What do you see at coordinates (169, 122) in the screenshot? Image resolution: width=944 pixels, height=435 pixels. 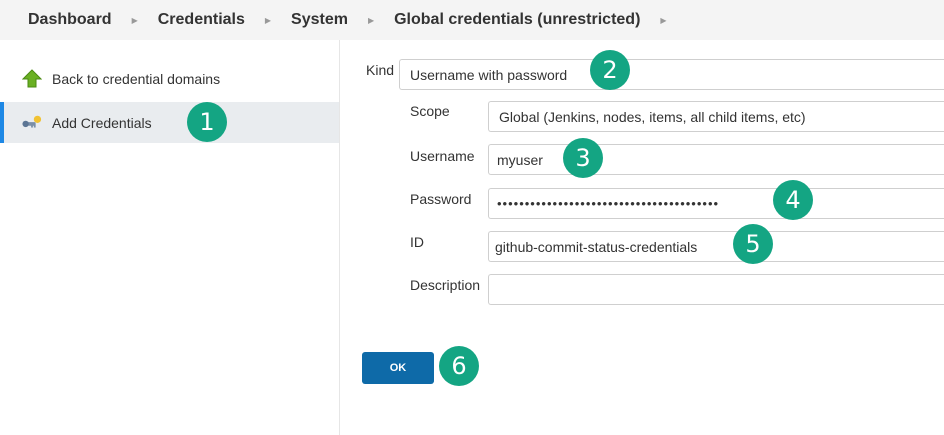 I see `sidebar-item-add-credentials: Add Credentials` at bounding box center [169, 122].